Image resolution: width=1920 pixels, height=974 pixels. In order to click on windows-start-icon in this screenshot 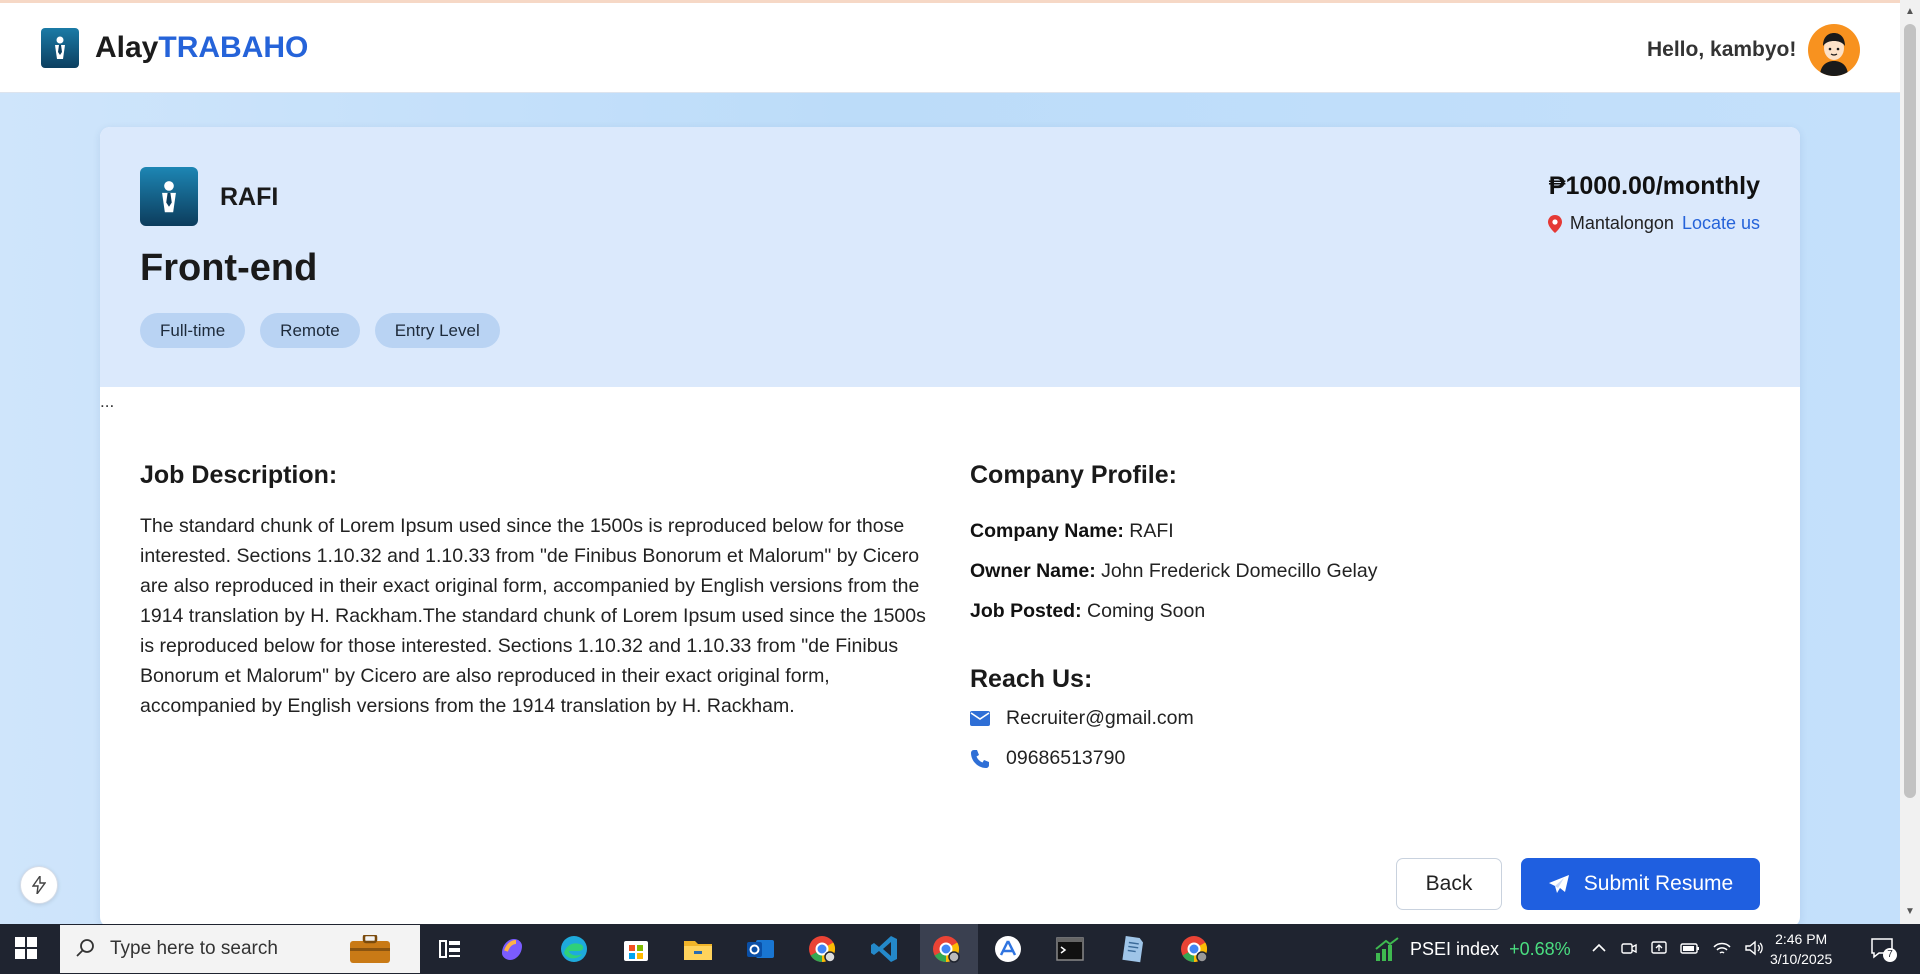, I will do `click(26, 950)`.